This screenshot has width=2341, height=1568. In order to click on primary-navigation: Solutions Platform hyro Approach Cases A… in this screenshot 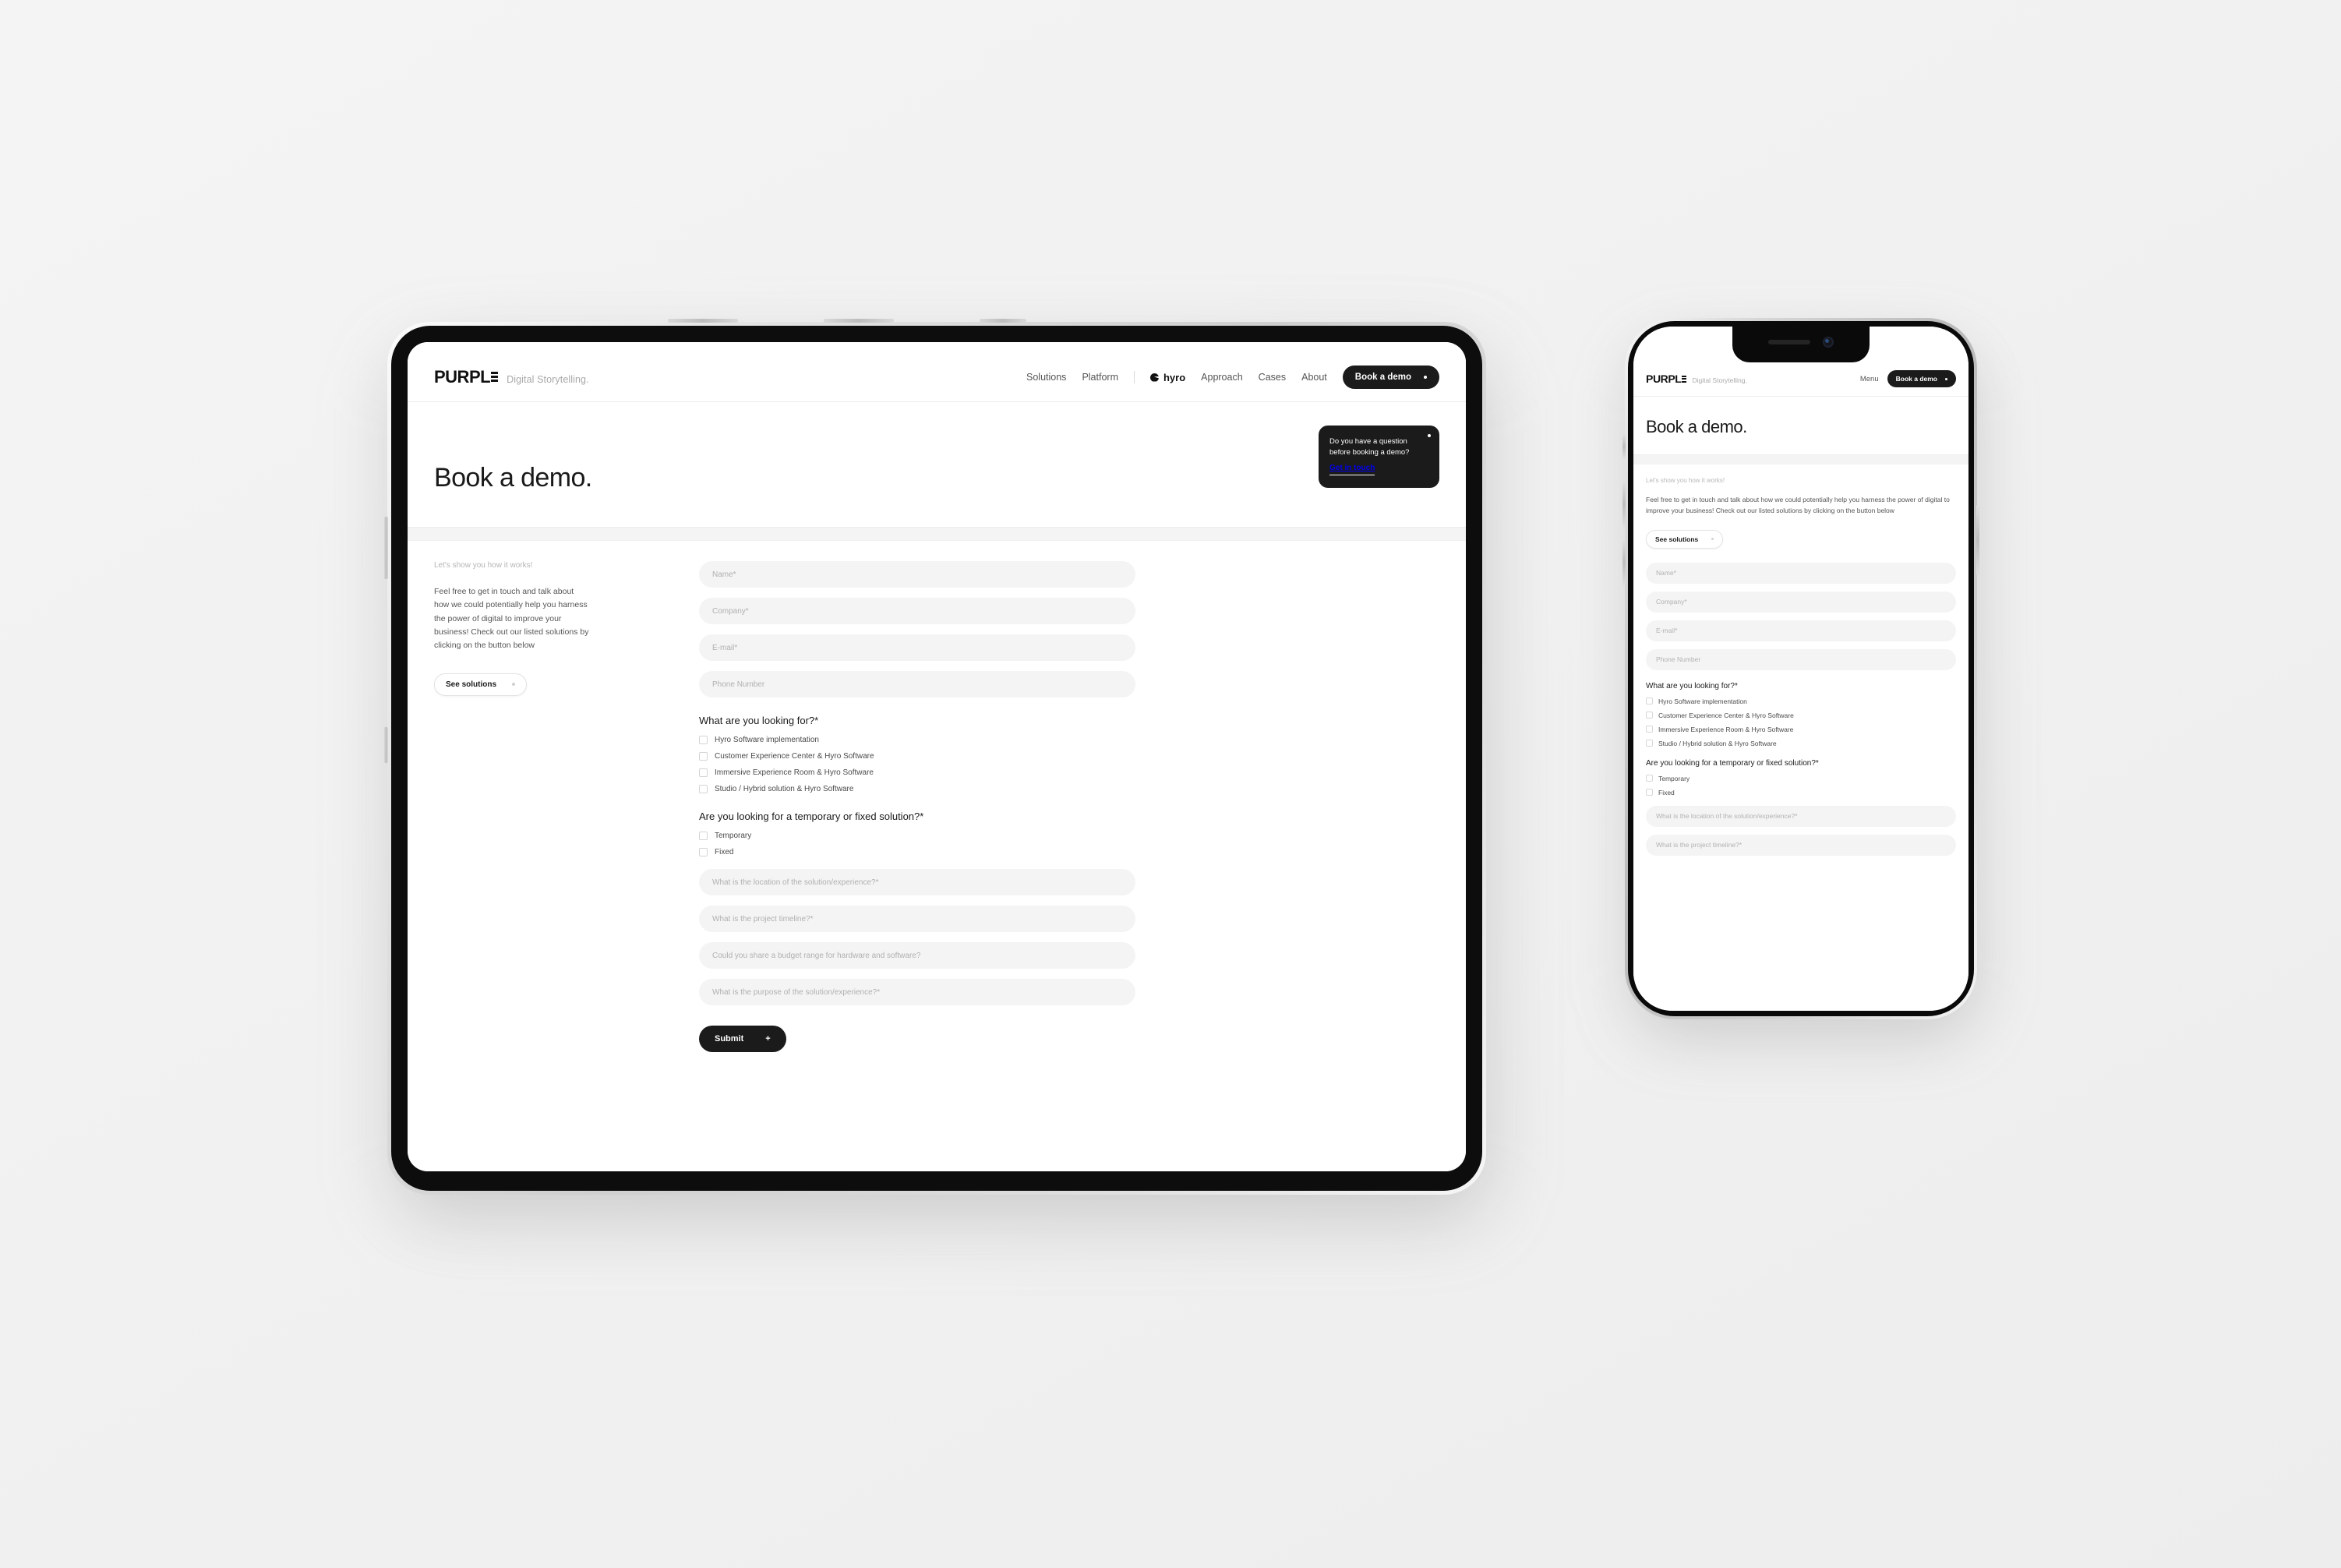, I will do `click(1232, 377)`.